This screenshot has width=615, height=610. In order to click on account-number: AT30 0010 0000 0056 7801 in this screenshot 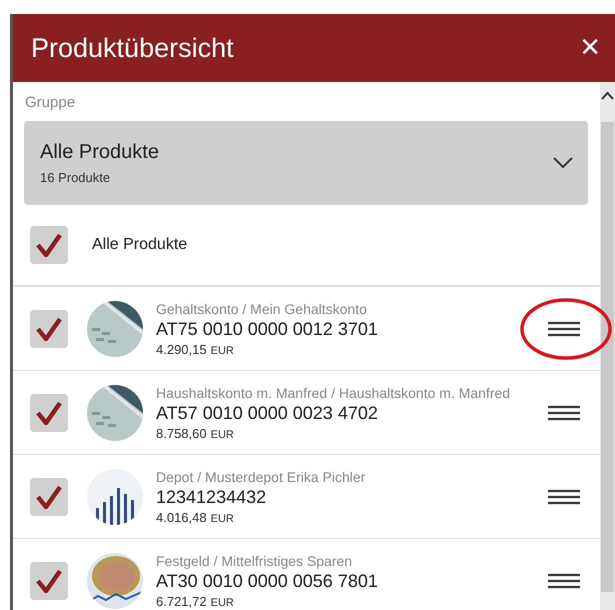, I will do `click(267, 581)`.